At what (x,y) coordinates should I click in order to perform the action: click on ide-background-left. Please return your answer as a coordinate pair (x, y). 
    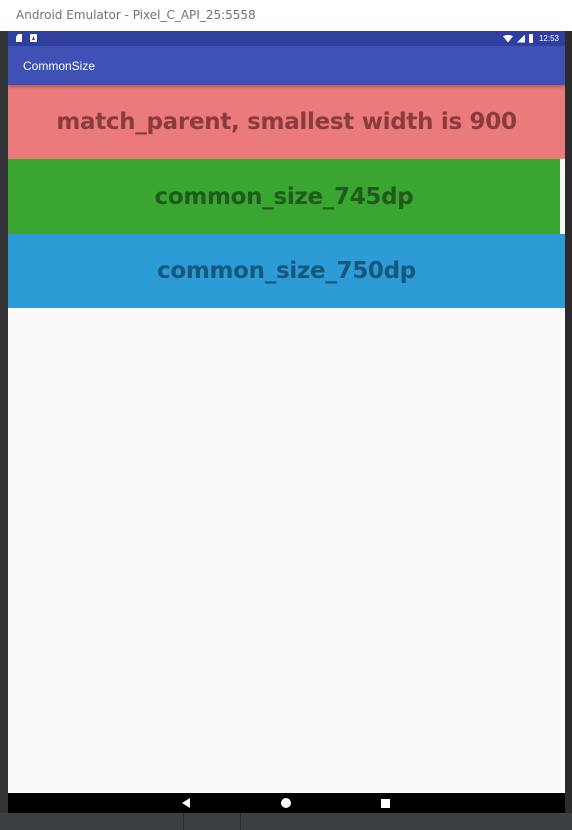
    Looking at the image, I should click on (4, 415).